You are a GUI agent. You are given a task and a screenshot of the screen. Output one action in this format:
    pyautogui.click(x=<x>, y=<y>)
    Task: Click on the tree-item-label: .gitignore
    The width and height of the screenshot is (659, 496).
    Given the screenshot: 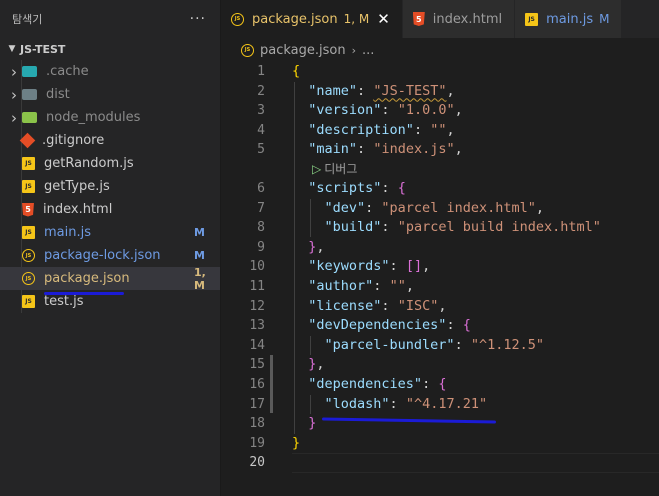 What is the action you would take?
    pyautogui.click(x=73, y=140)
    